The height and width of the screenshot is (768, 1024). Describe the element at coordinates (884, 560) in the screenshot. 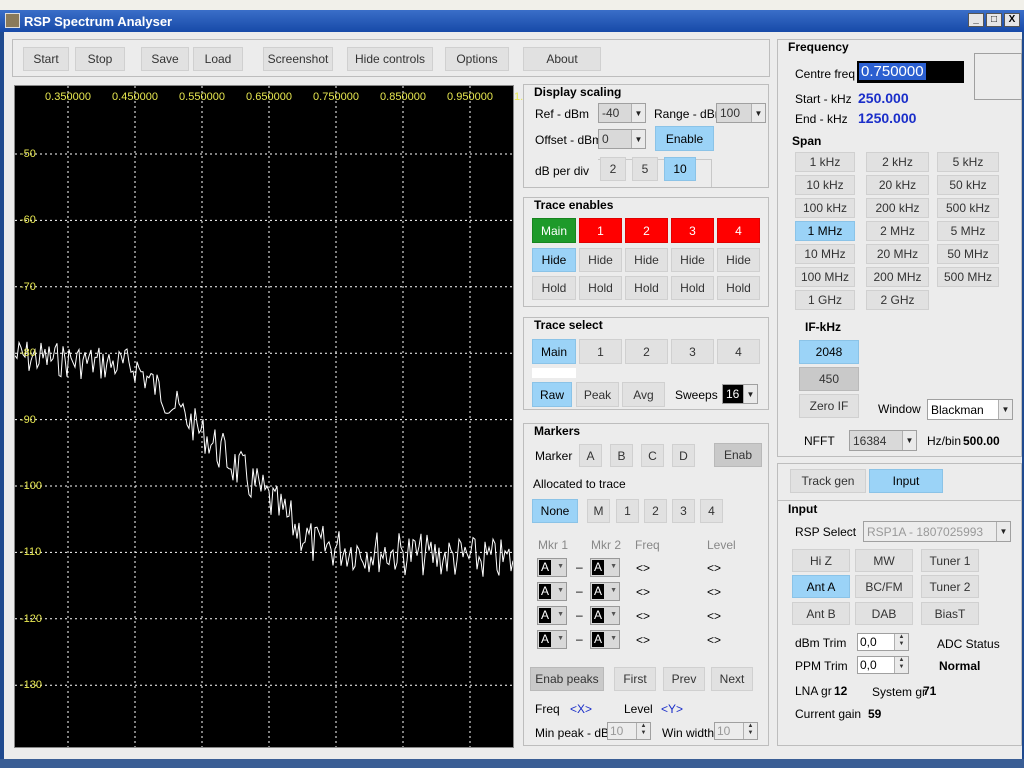

I see `mw-button: MW` at that location.